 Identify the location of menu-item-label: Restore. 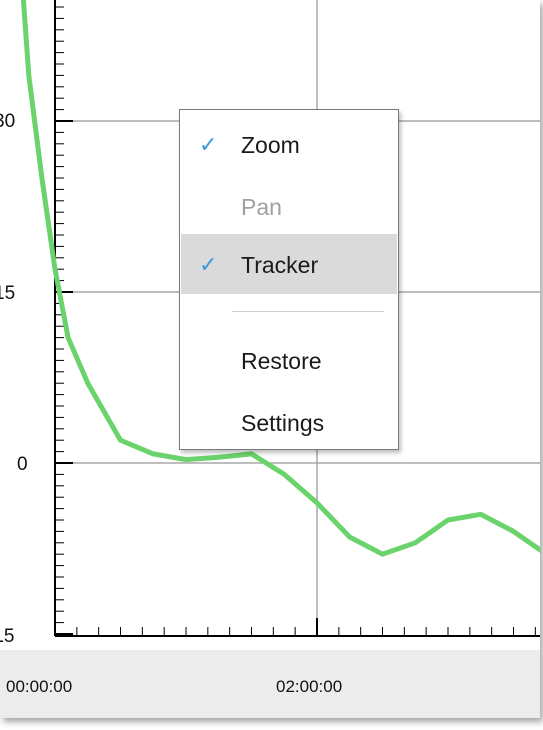
(281, 361).